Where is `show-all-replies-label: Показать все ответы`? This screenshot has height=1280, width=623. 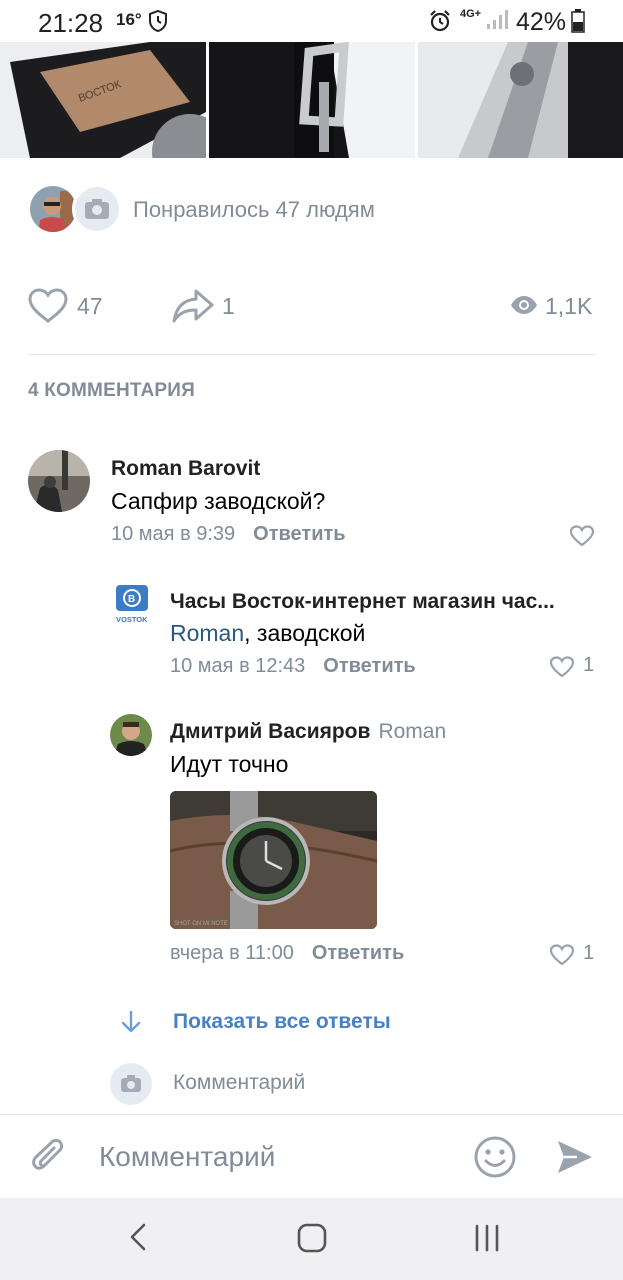 show-all-replies-label: Показать все ответы is located at coordinates (282, 1021).